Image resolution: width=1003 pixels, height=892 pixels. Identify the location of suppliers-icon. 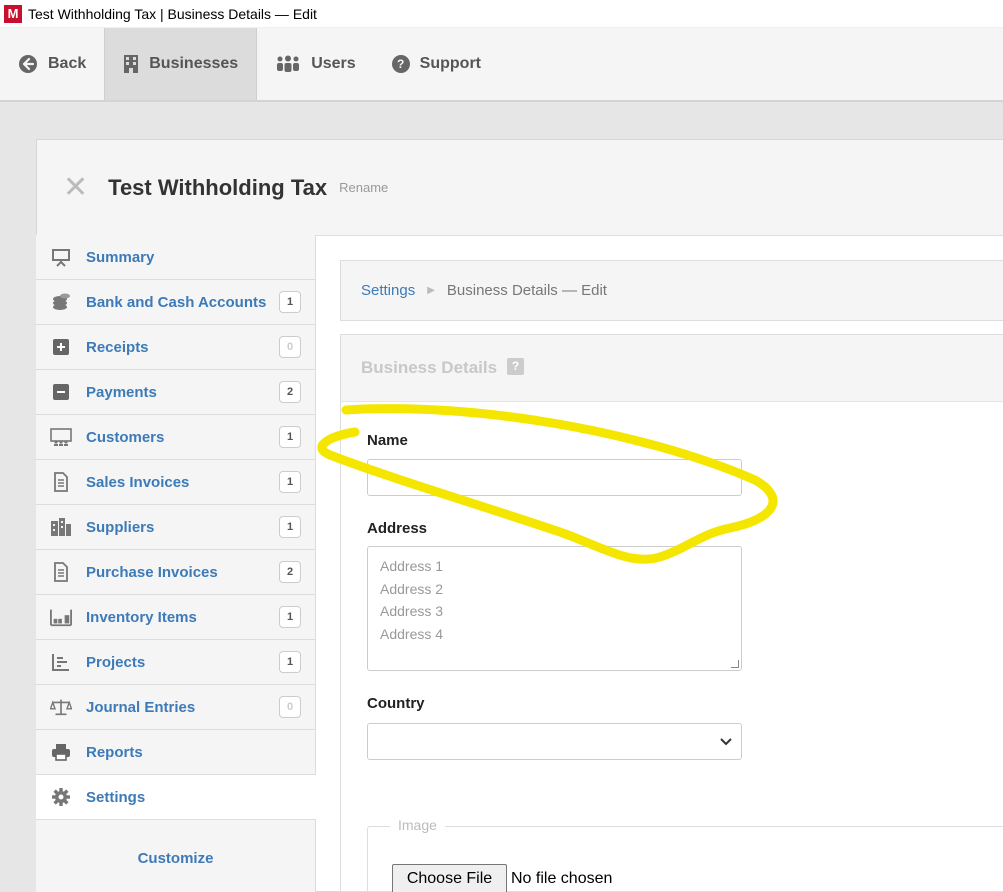
(61, 527).